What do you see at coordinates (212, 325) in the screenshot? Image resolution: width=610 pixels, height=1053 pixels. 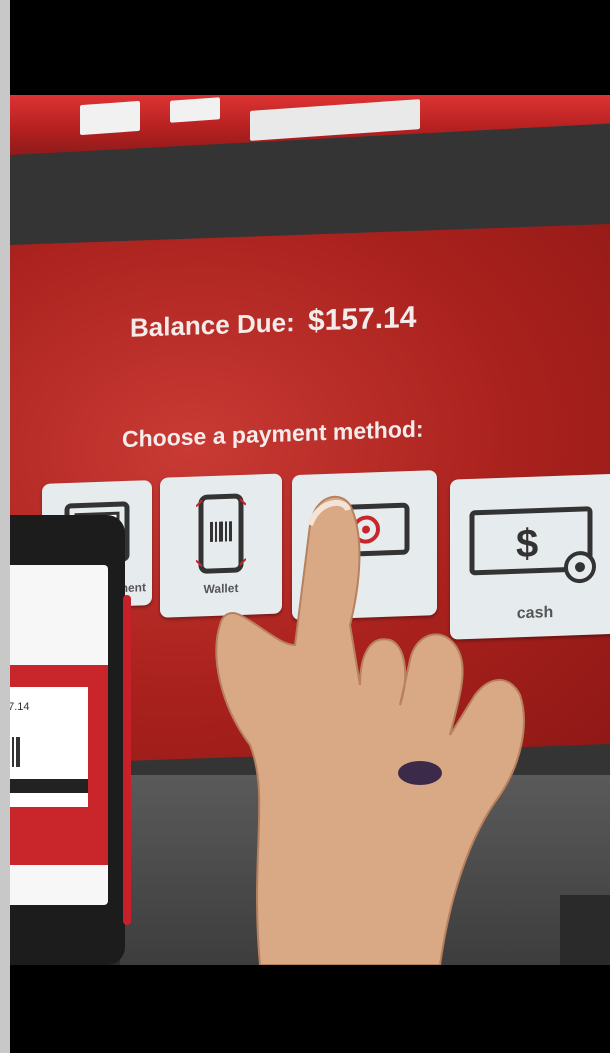 I see `balance-label: Balance Due:` at bounding box center [212, 325].